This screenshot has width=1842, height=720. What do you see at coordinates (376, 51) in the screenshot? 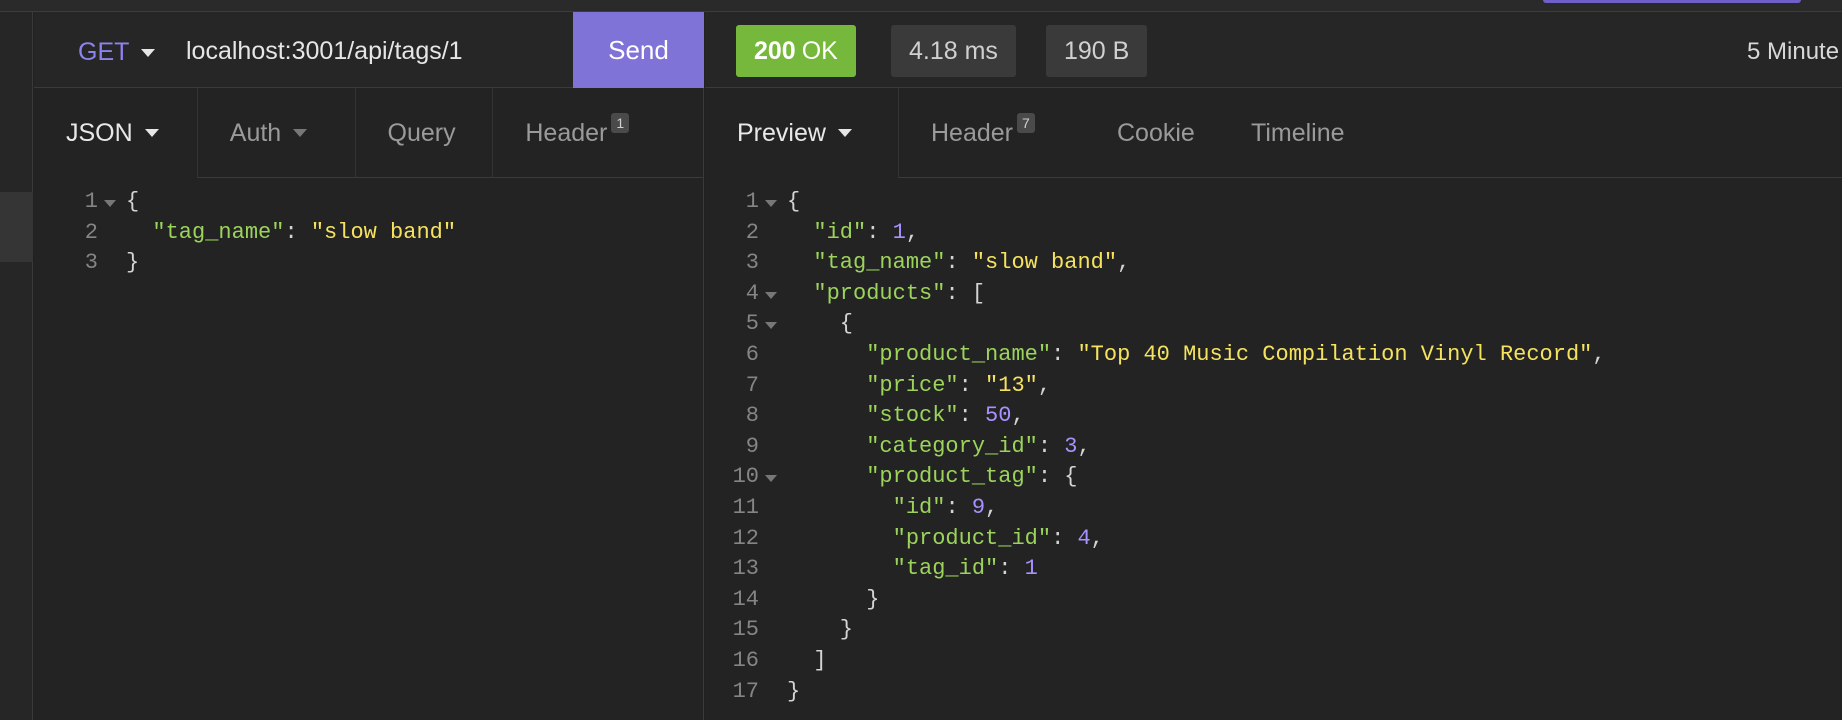
I see `url-input` at bounding box center [376, 51].